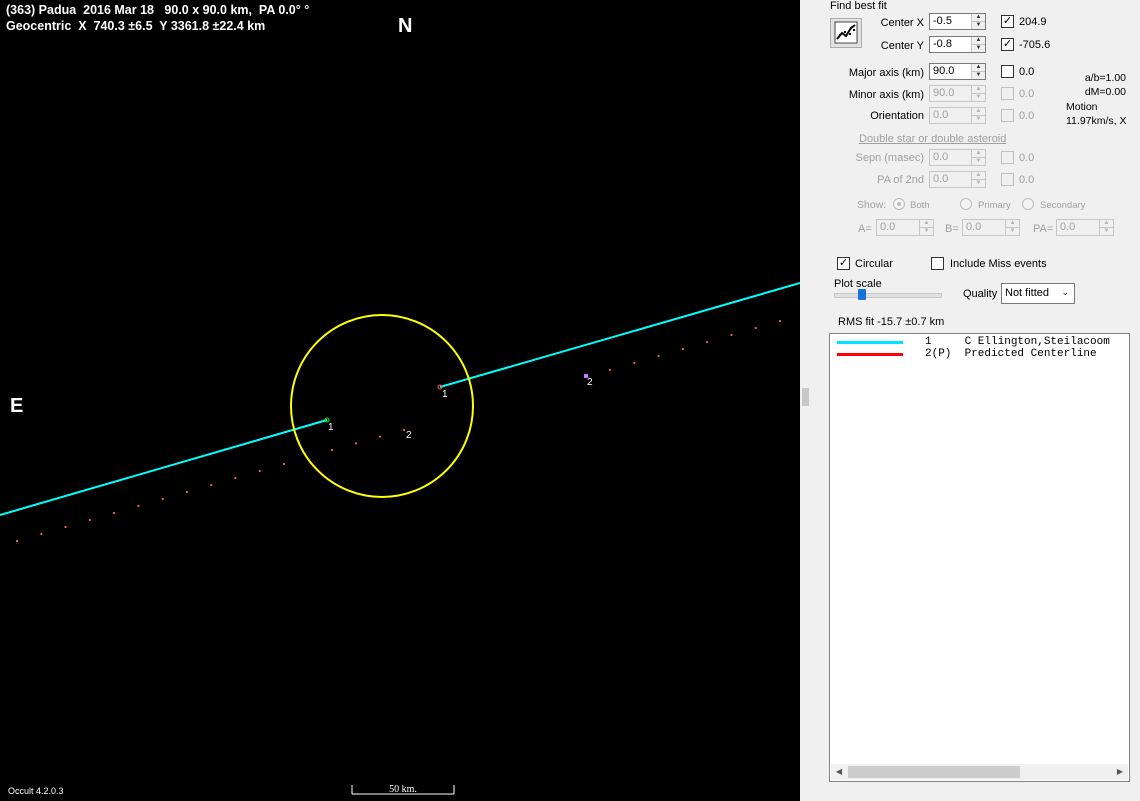 The image size is (1140, 801). I want to click on major-axis-result: 0.0, so click(1027, 72).